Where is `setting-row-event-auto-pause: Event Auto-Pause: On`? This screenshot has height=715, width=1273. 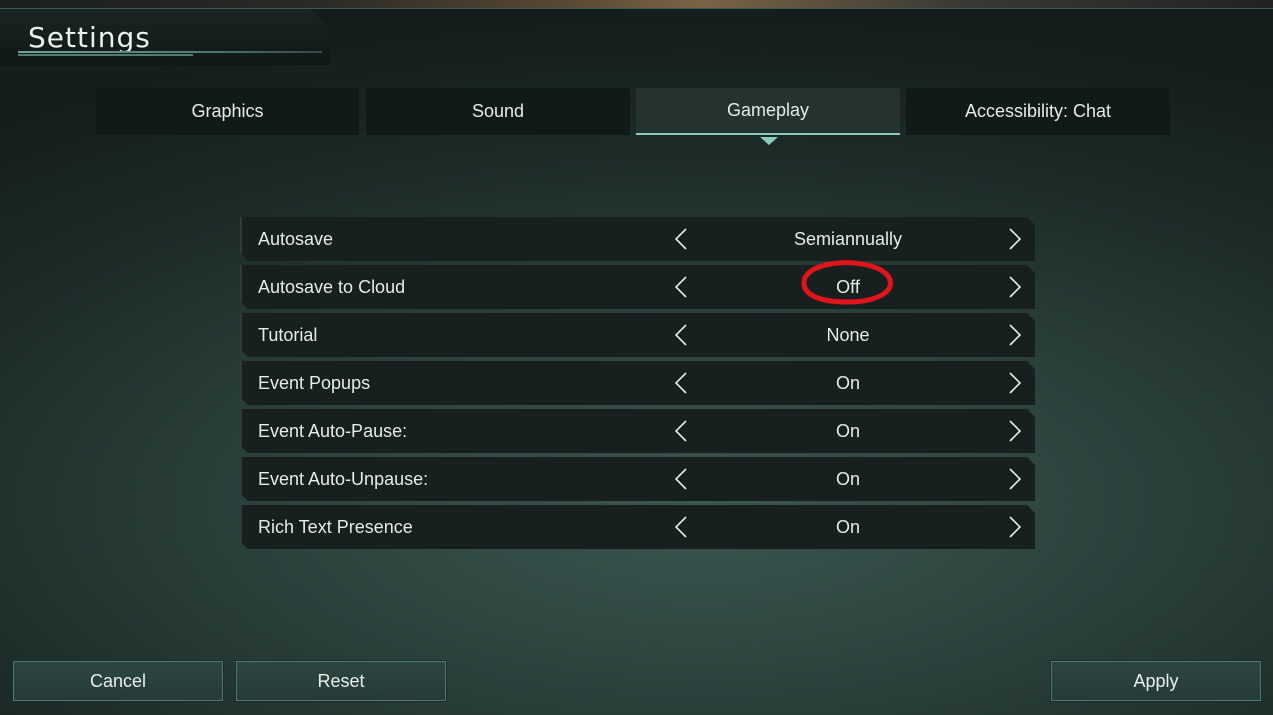 setting-row-event-auto-pause: Event Auto-Pause: On is located at coordinates (637, 431).